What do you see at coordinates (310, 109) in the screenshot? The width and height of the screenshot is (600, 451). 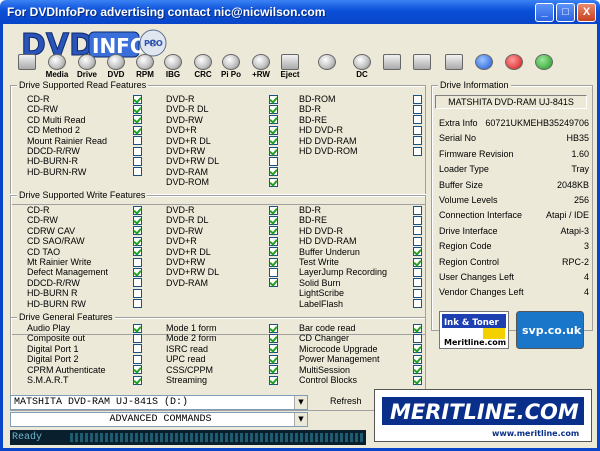 I see `read-feature-label: BD-R` at bounding box center [310, 109].